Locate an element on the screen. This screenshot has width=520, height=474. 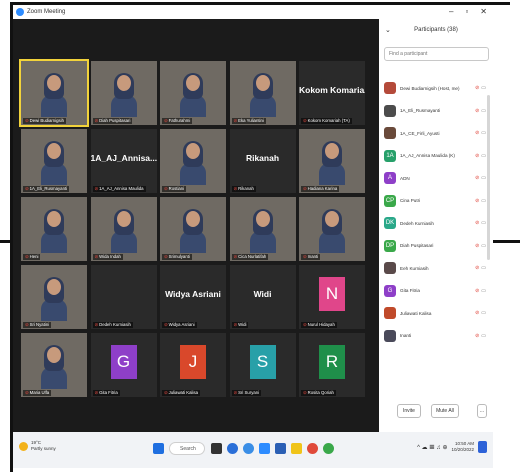
participant-row: 1A_CE_Firli_Ayusti ⊘ ▭ is located at coordinates (436, 133).